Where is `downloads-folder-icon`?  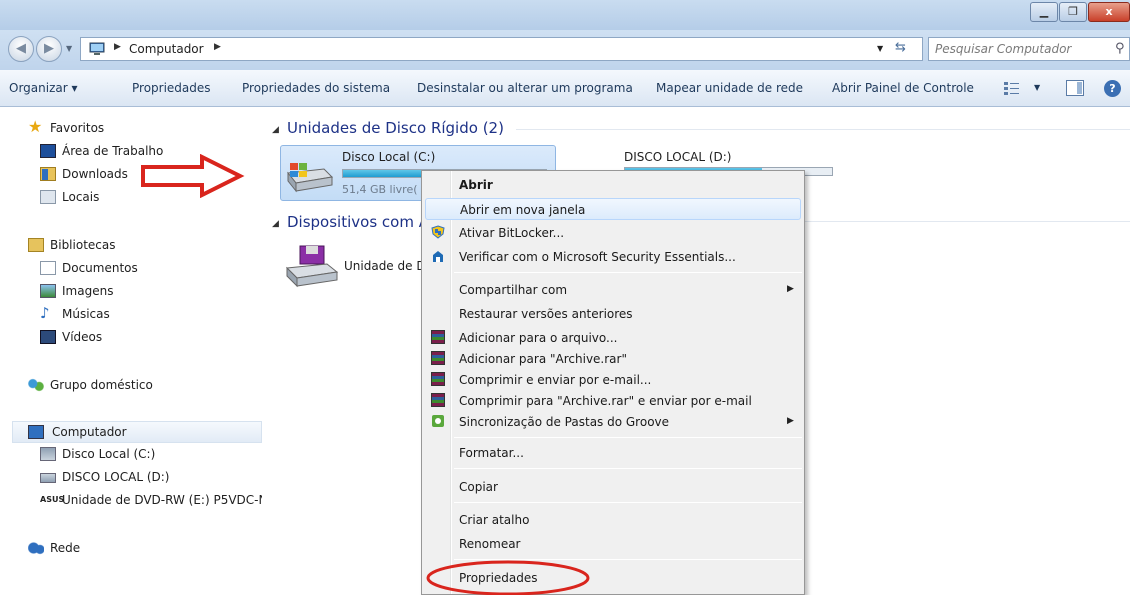 downloads-folder-icon is located at coordinates (48, 174).